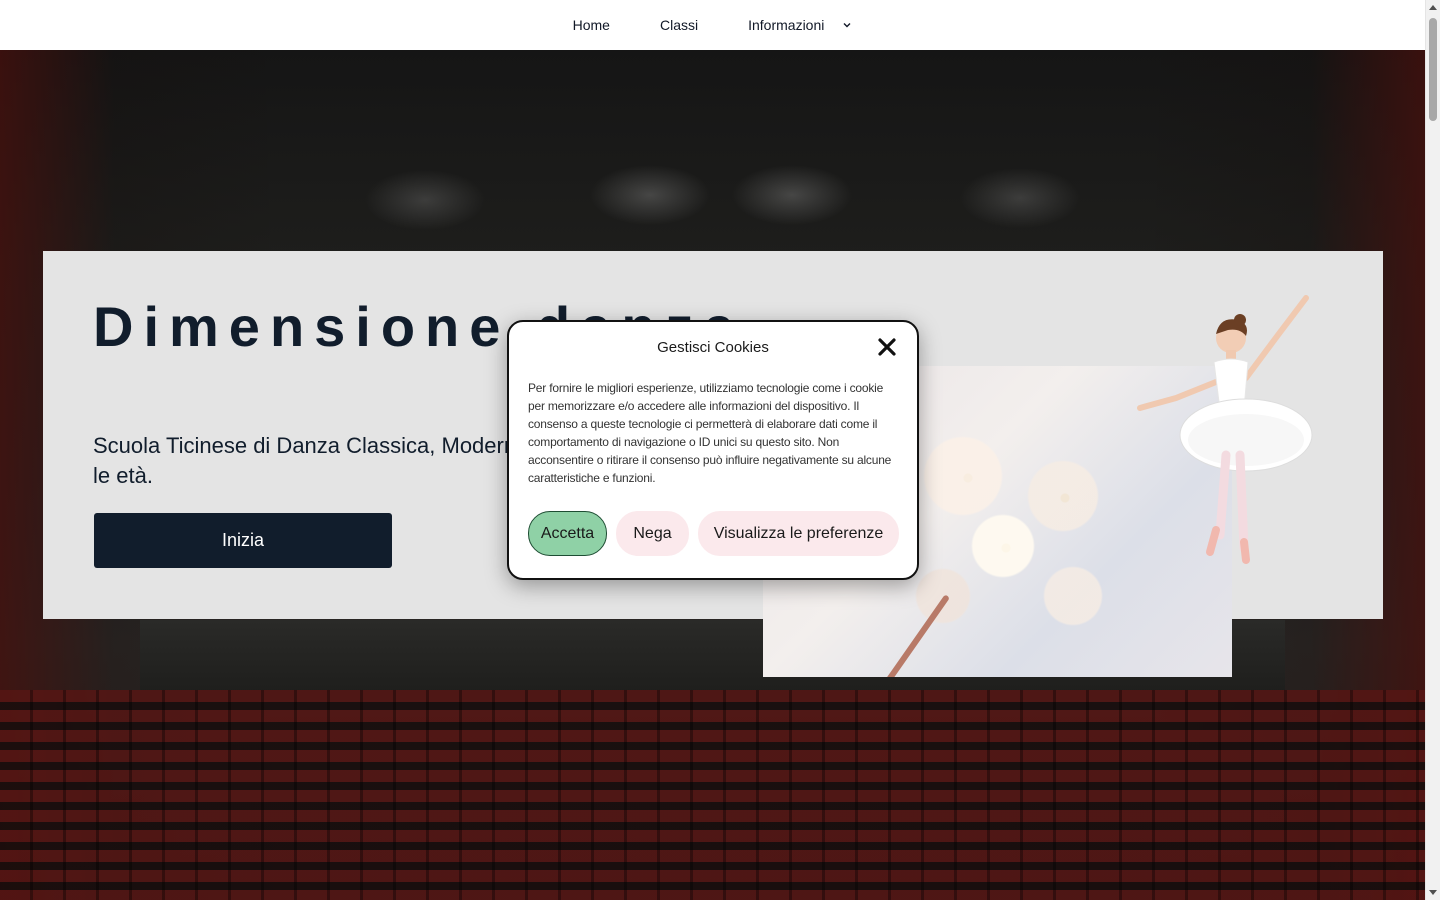 This screenshot has width=1440, height=900. I want to click on hero-subtitle-line-end: le età., so click(123, 475).